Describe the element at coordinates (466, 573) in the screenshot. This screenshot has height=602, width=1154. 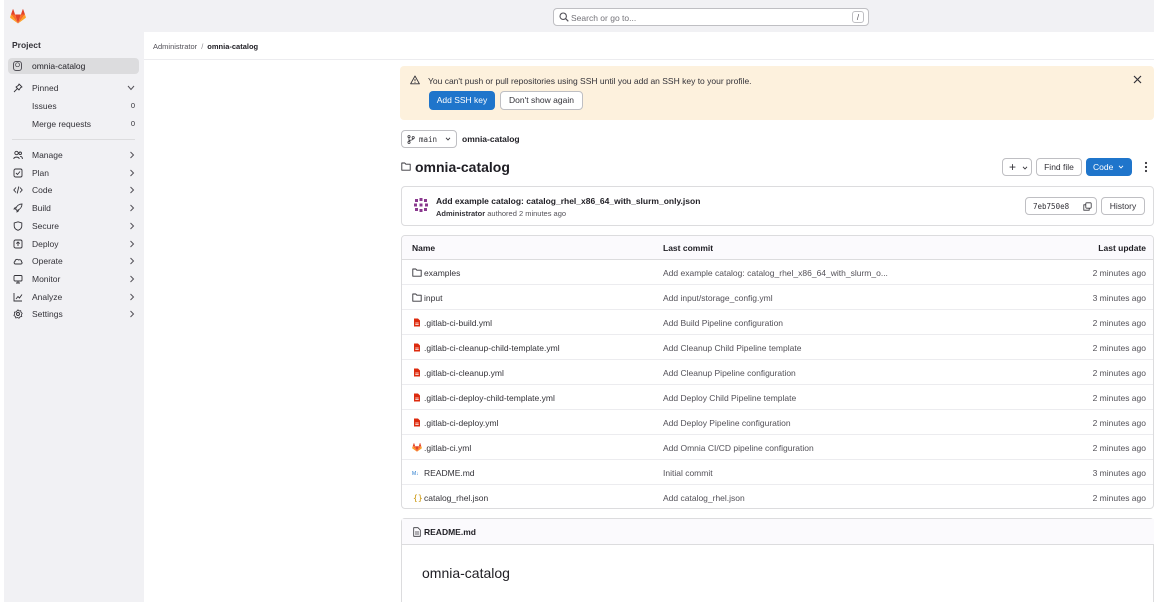
I see `readme-heading: omnia-catalog` at that location.